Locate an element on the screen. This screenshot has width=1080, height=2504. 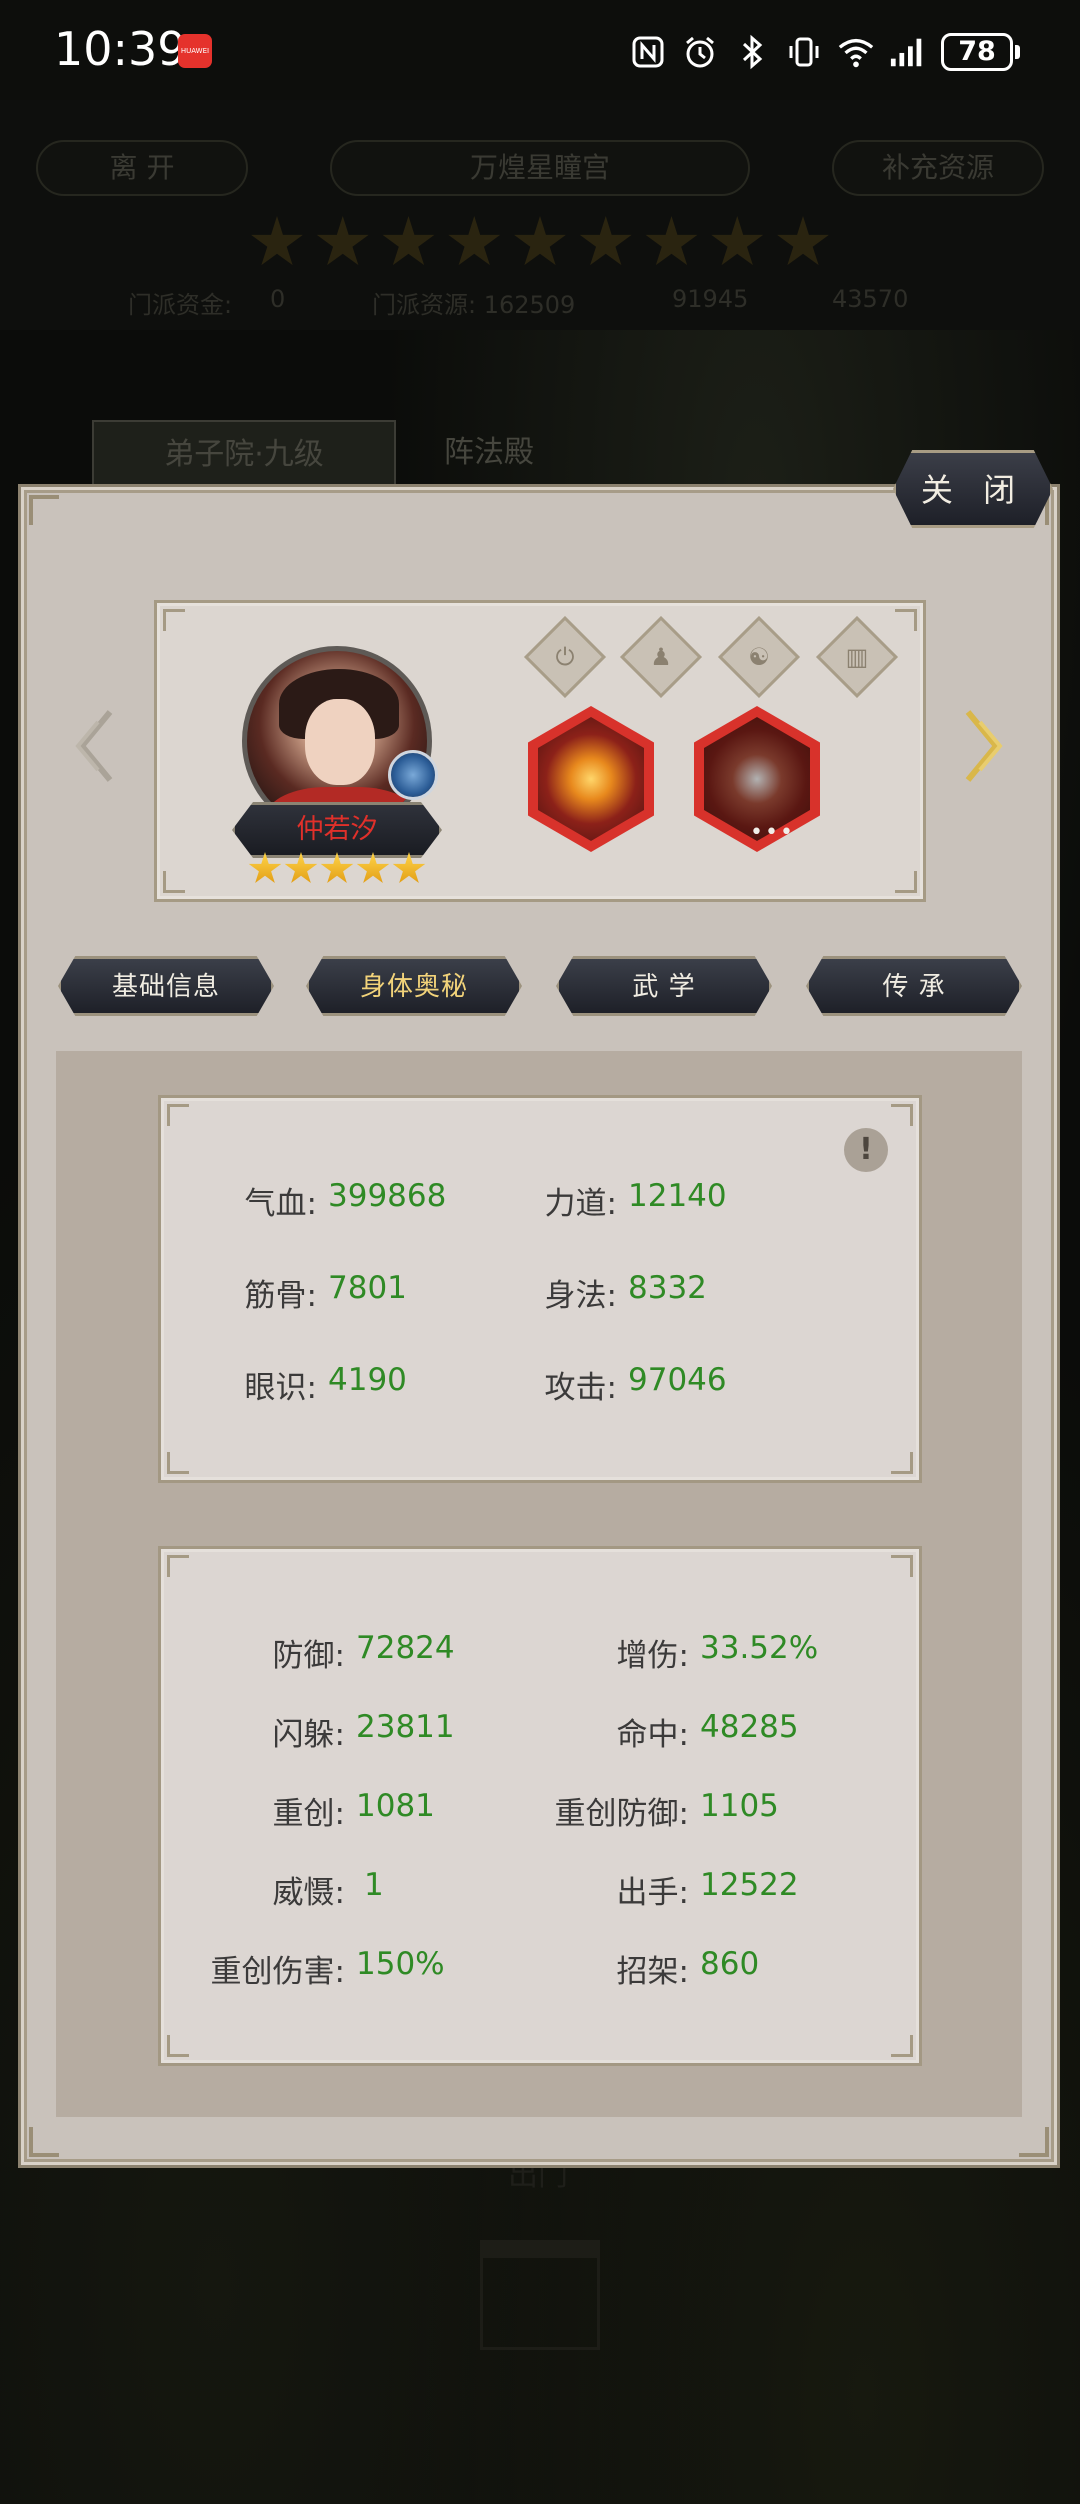
stat-label: 命中: is located at coordinates (652, 1735).